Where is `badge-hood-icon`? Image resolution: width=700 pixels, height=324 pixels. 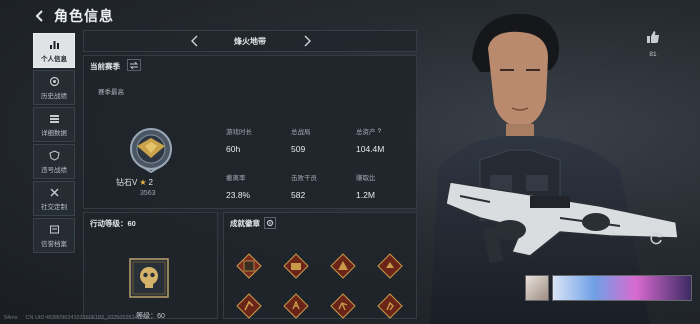 badge-hood-icon is located at coordinates (343, 266).